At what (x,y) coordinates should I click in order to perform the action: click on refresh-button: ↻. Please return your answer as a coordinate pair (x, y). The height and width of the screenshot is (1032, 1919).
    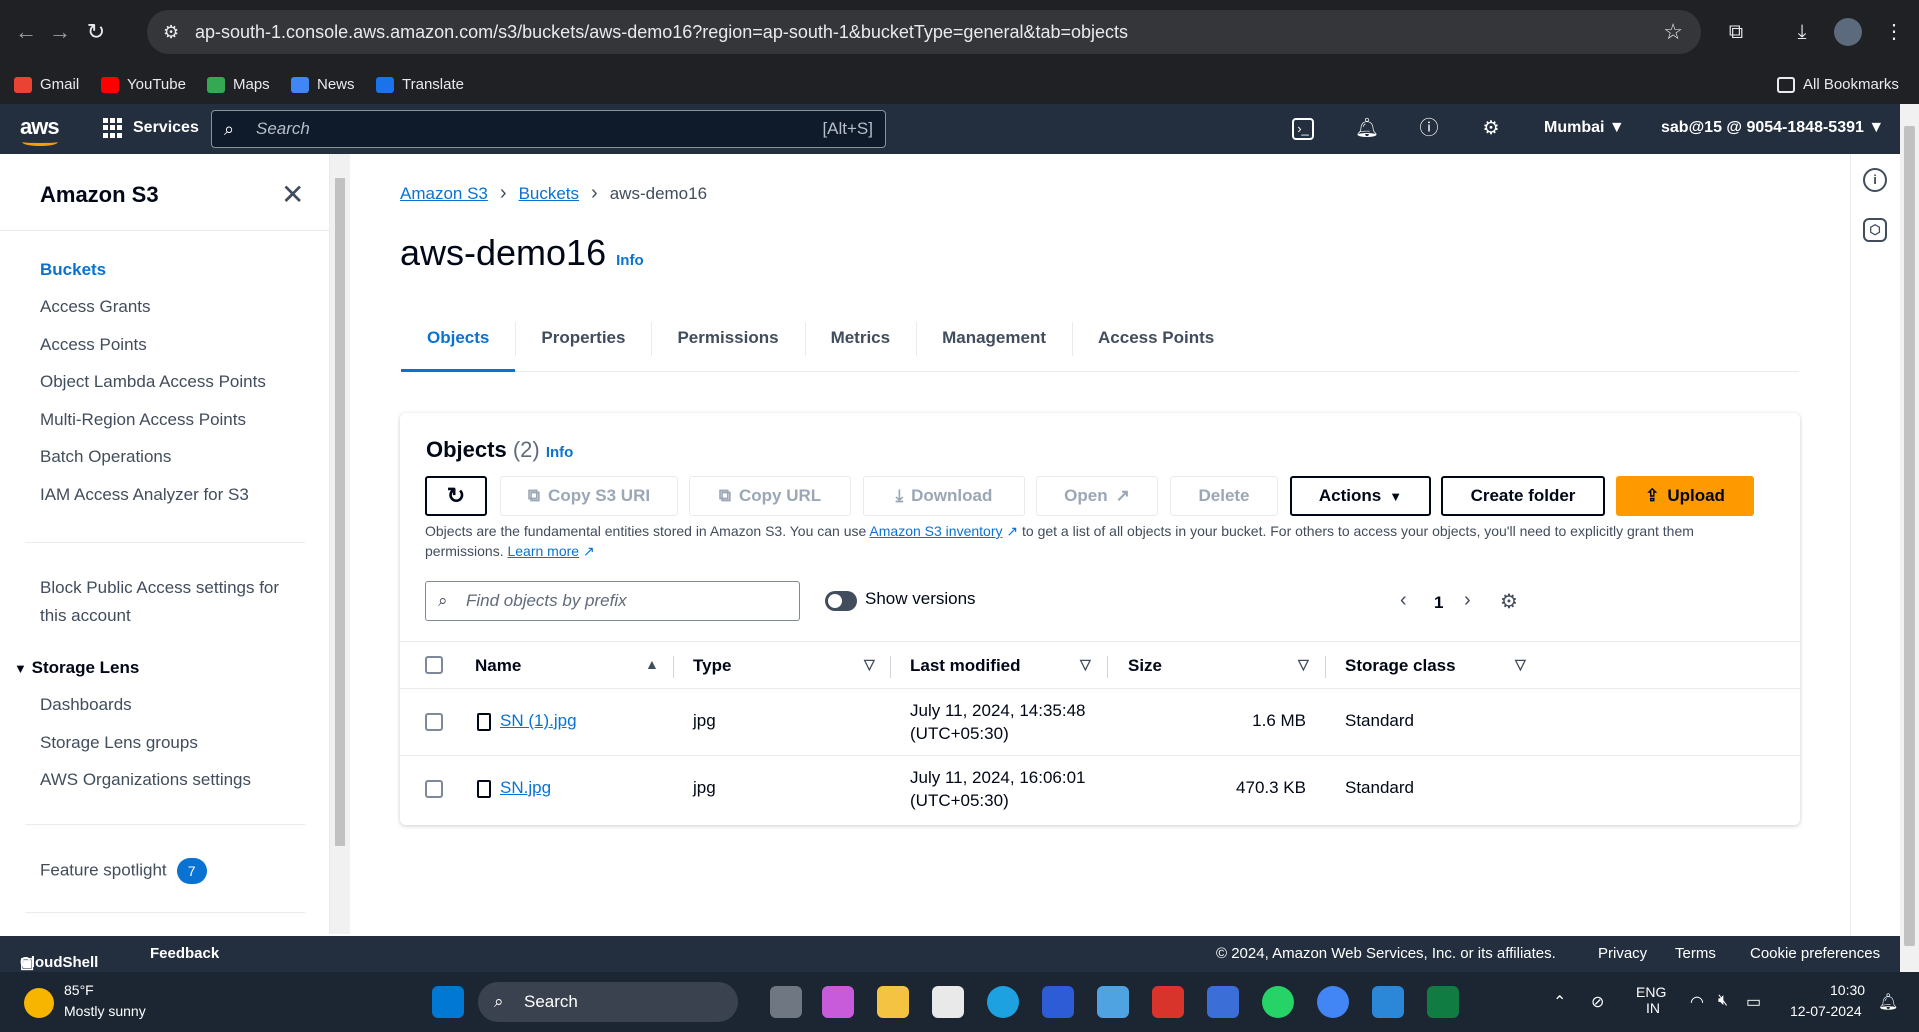
    Looking at the image, I should click on (456, 496).